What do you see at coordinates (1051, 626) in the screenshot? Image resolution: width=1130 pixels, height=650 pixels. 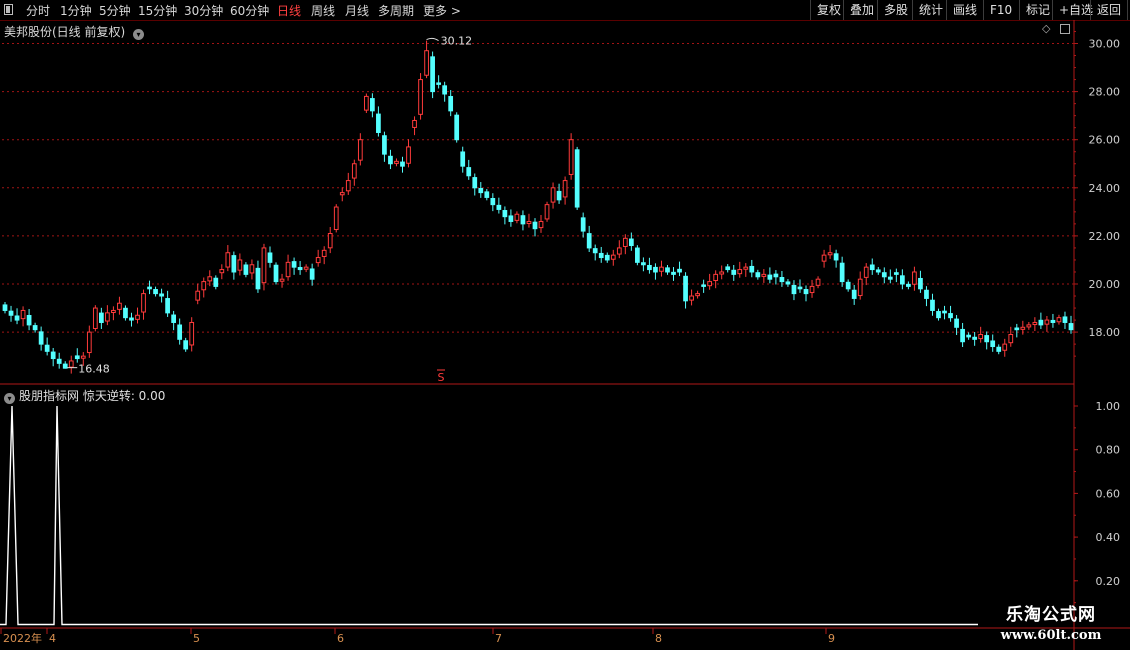 I see `watermark: 乐淘公式网 www.60lt.com` at bounding box center [1051, 626].